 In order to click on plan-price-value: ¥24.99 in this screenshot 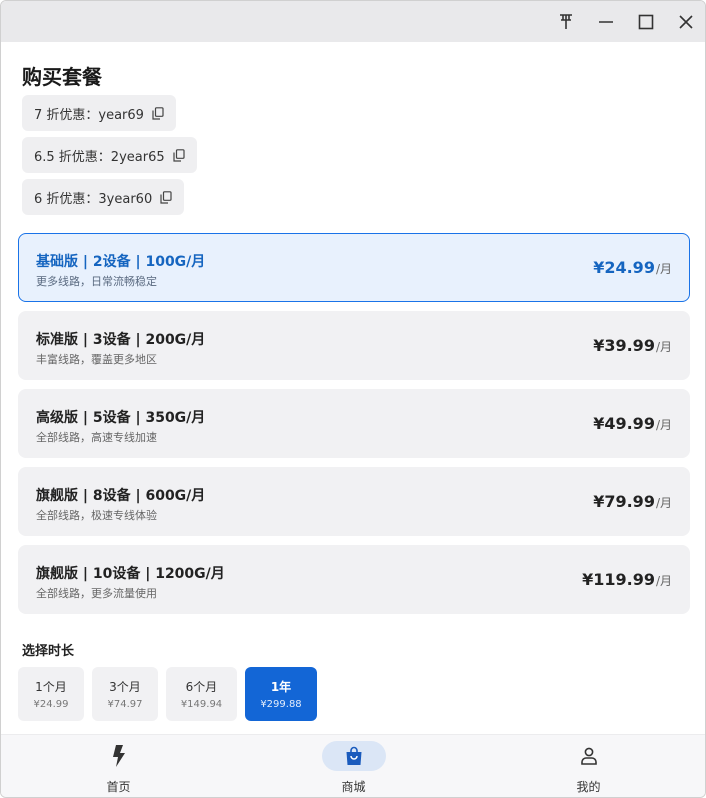, I will do `click(624, 267)`.